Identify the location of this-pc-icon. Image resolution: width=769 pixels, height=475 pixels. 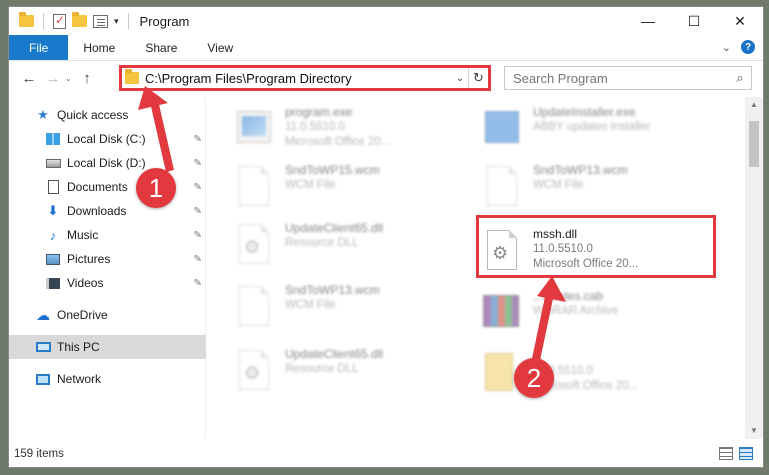
(43, 347).